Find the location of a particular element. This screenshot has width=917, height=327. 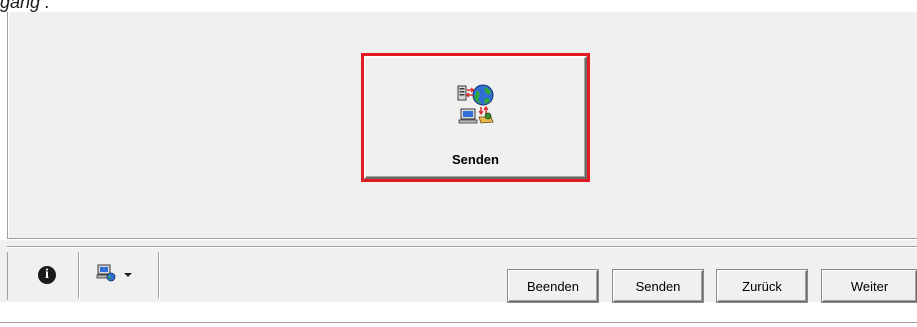

tool-strip: i is located at coordinates (83, 276).